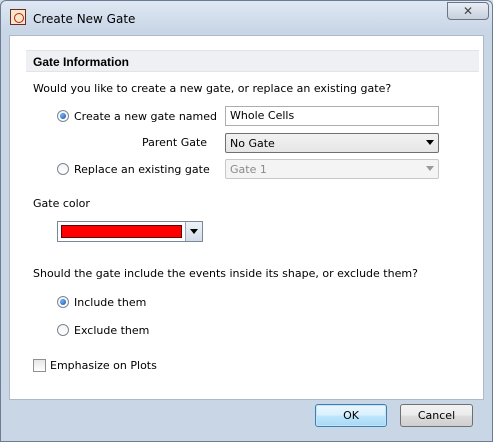 The image size is (493, 442). I want to click on emphasize-on-plots-label: Emphasize on Plots, so click(103, 365).